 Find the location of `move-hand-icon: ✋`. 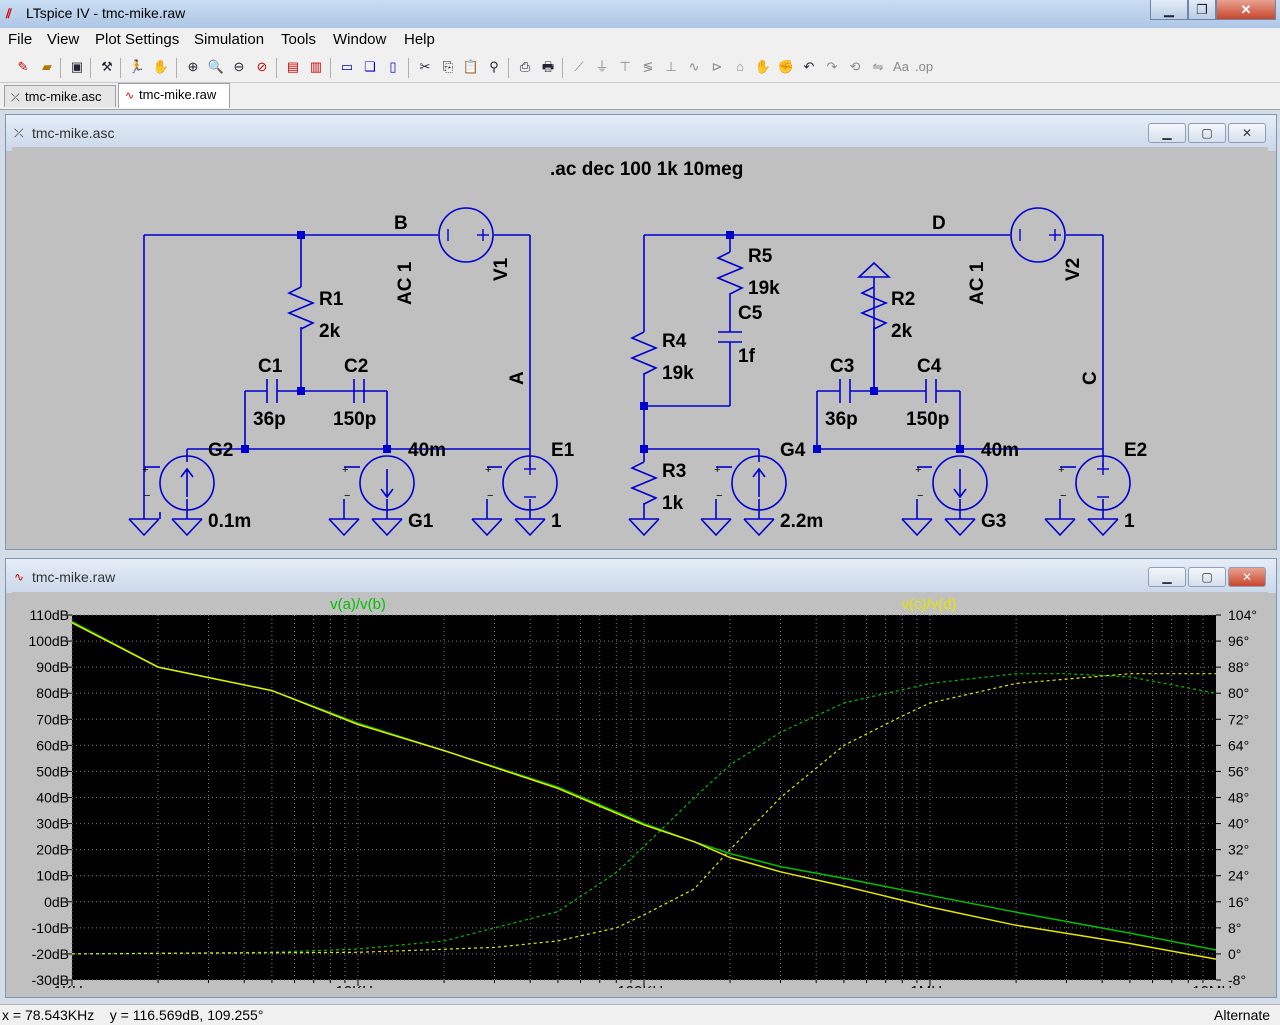

move-hand-icon: ✋ is located at coordinates (763, 67).